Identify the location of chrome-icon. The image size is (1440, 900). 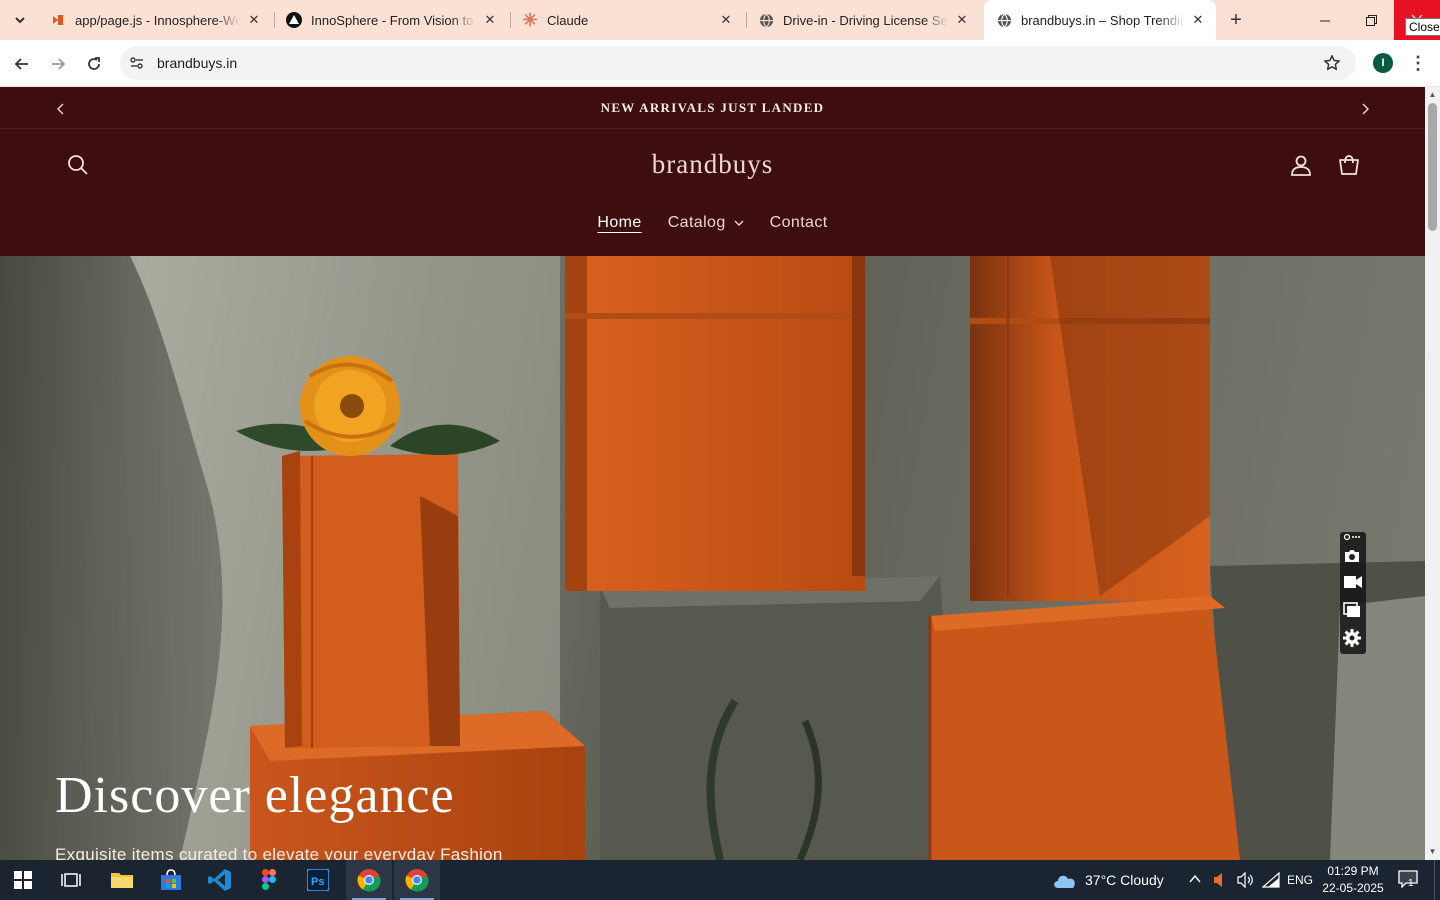
(369, 880).